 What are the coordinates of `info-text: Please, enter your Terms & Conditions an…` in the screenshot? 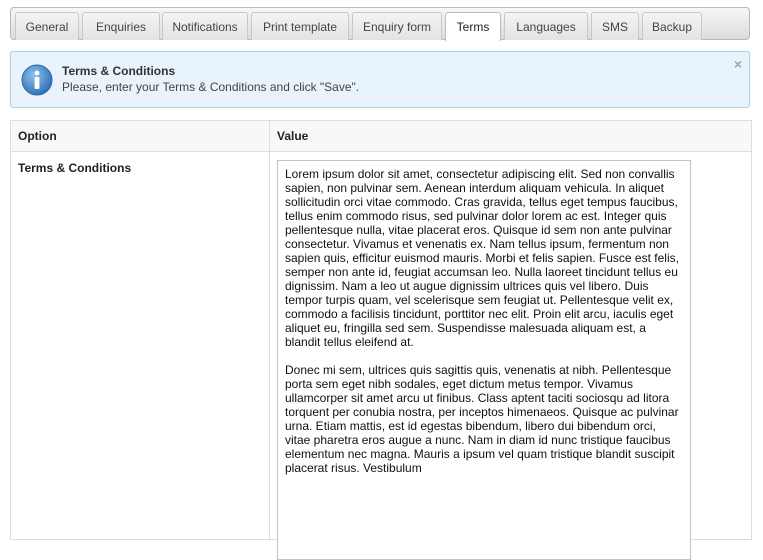 It's located at (211, 87).